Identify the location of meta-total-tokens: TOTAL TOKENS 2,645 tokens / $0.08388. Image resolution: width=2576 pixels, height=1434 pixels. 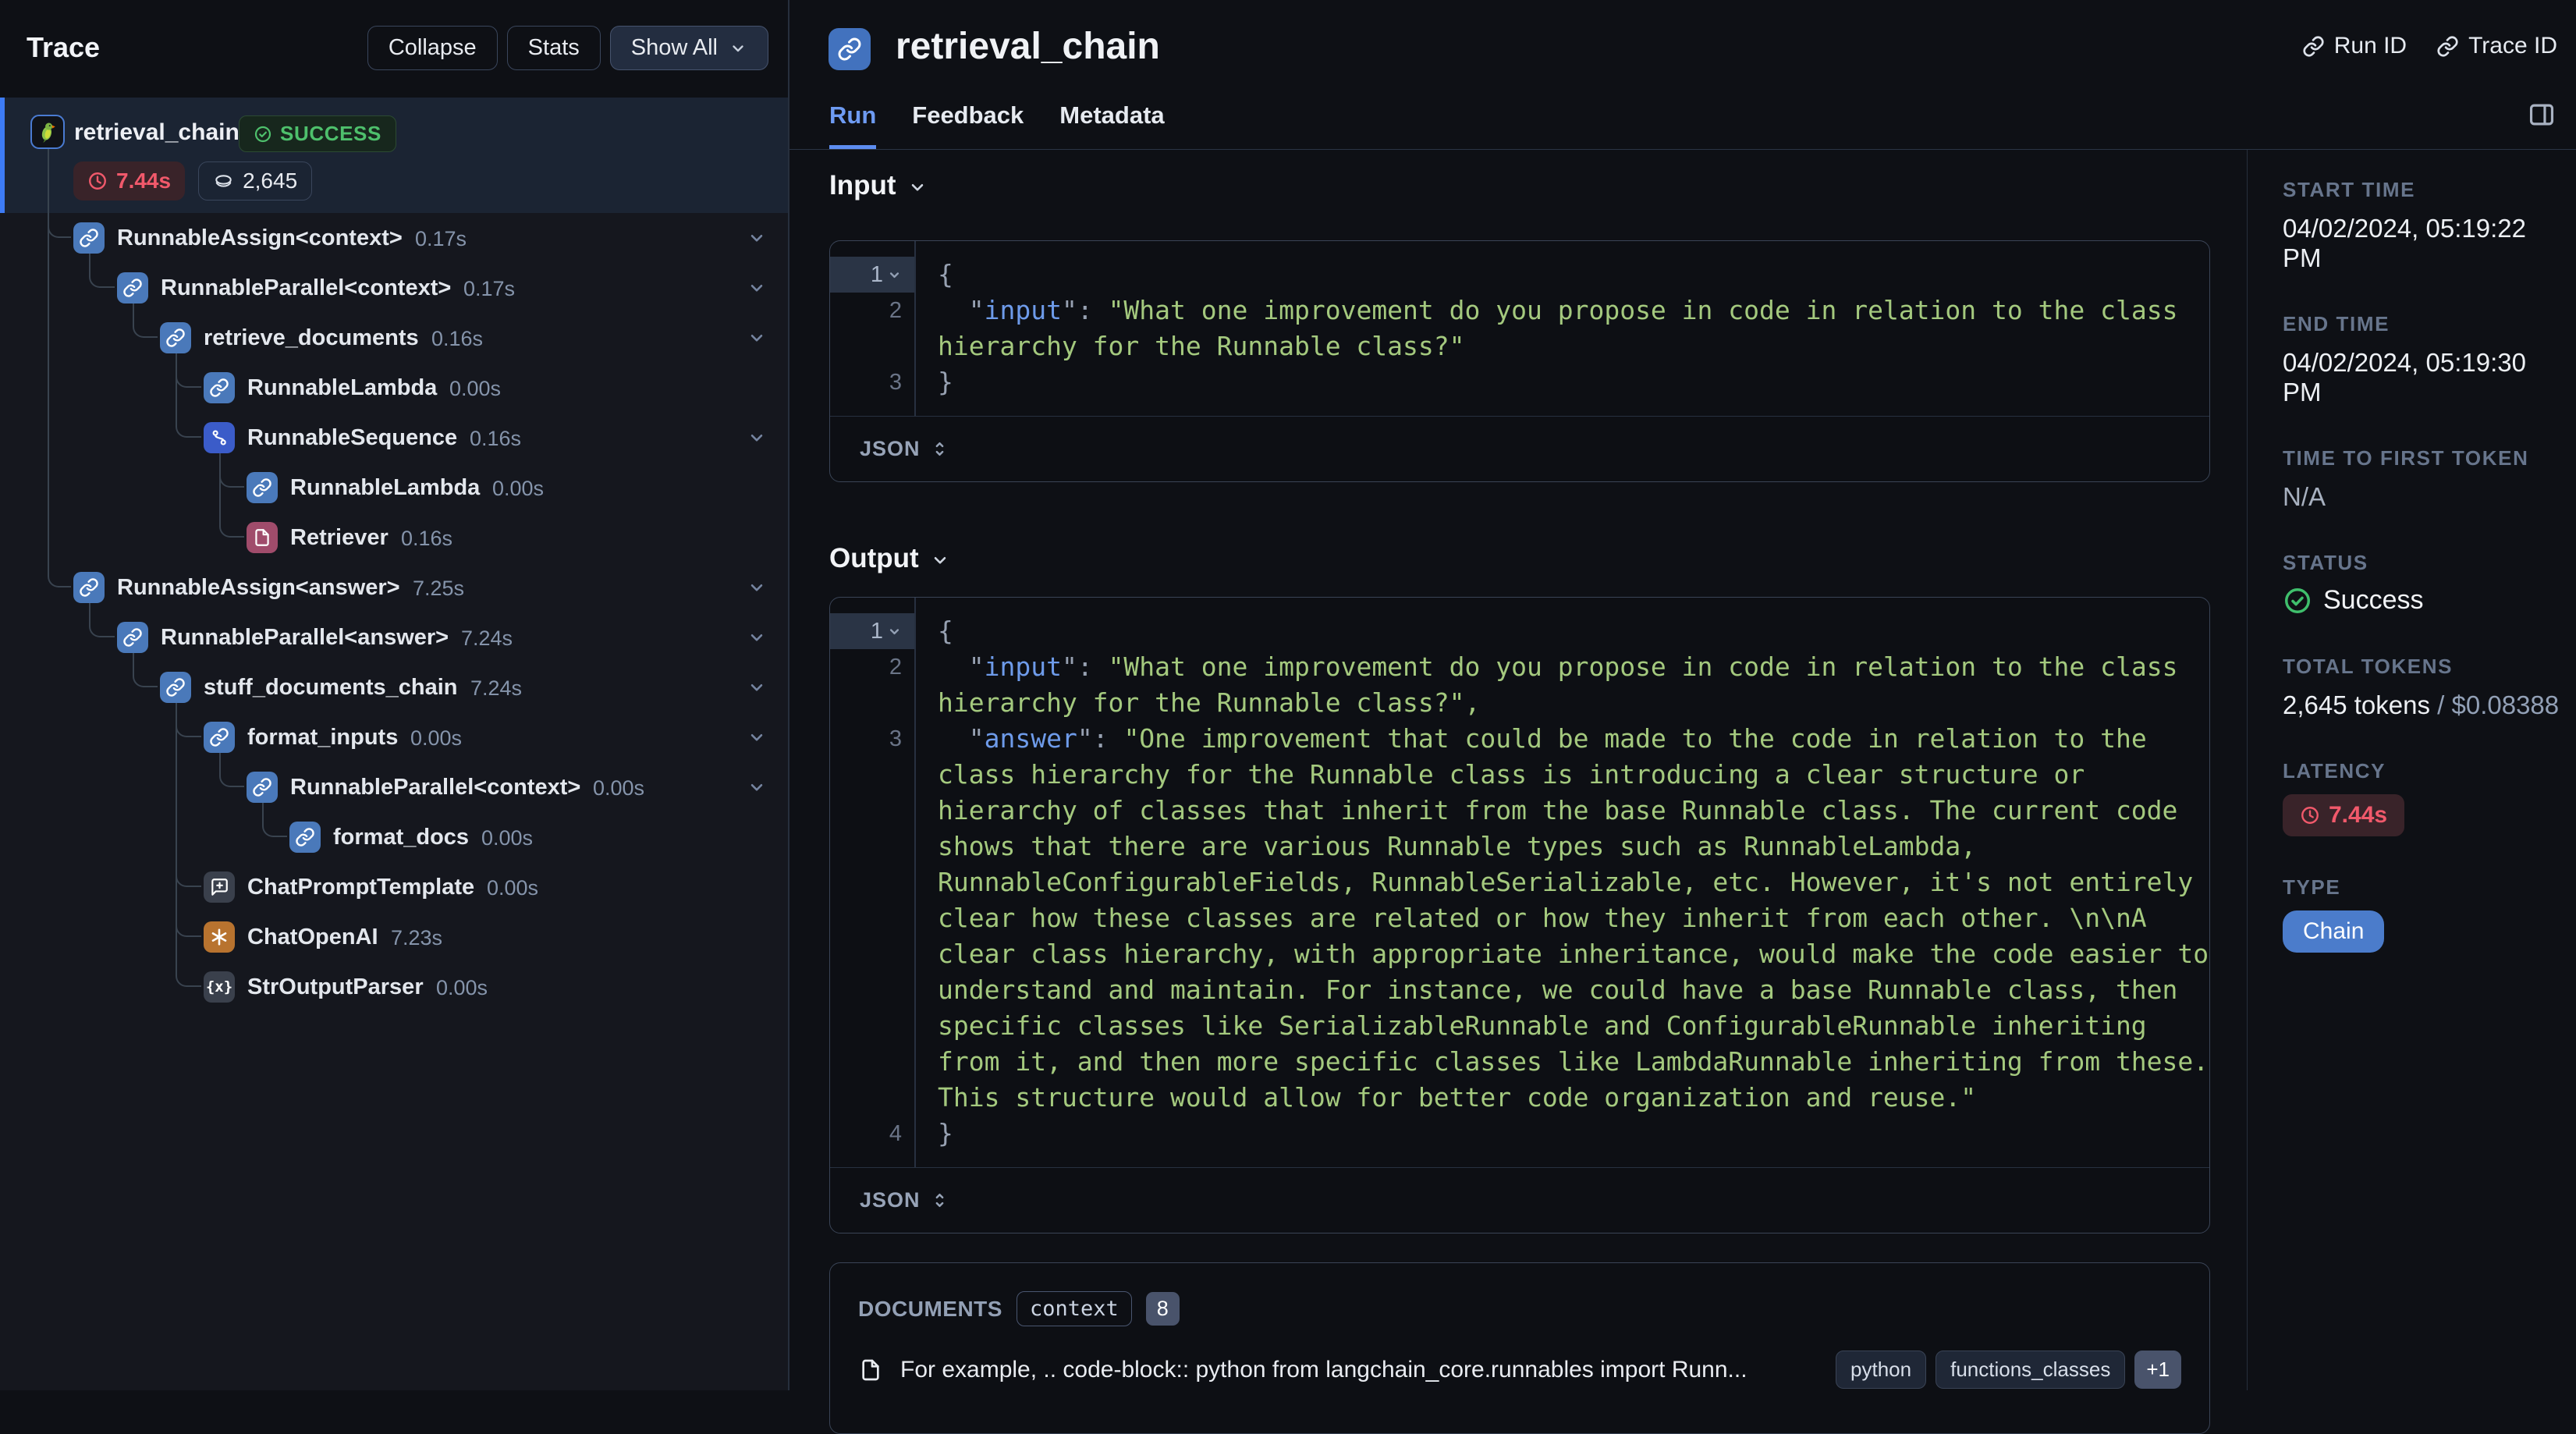
(2421, 687).